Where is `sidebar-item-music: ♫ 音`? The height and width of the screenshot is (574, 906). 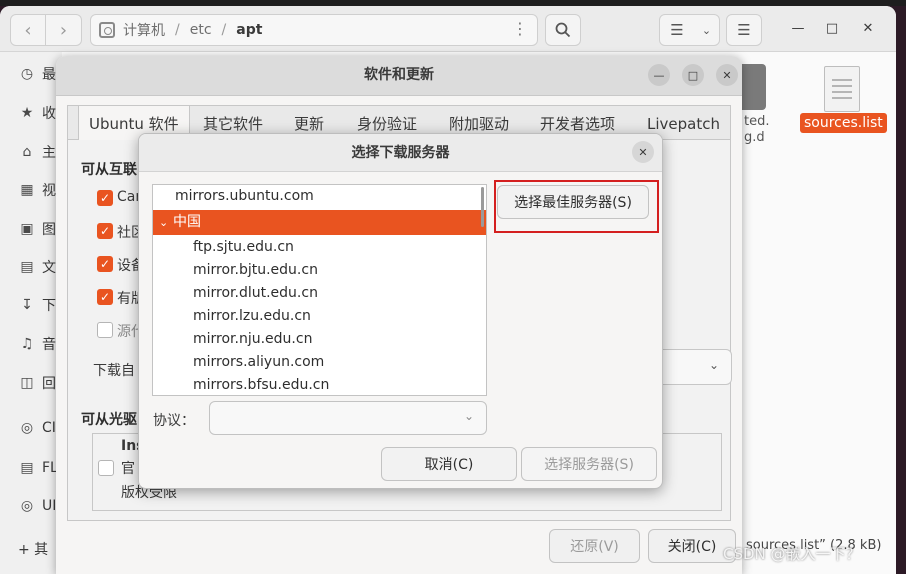 sidebar-item-music: ♫ 音 is located at coordinates (37, 344).